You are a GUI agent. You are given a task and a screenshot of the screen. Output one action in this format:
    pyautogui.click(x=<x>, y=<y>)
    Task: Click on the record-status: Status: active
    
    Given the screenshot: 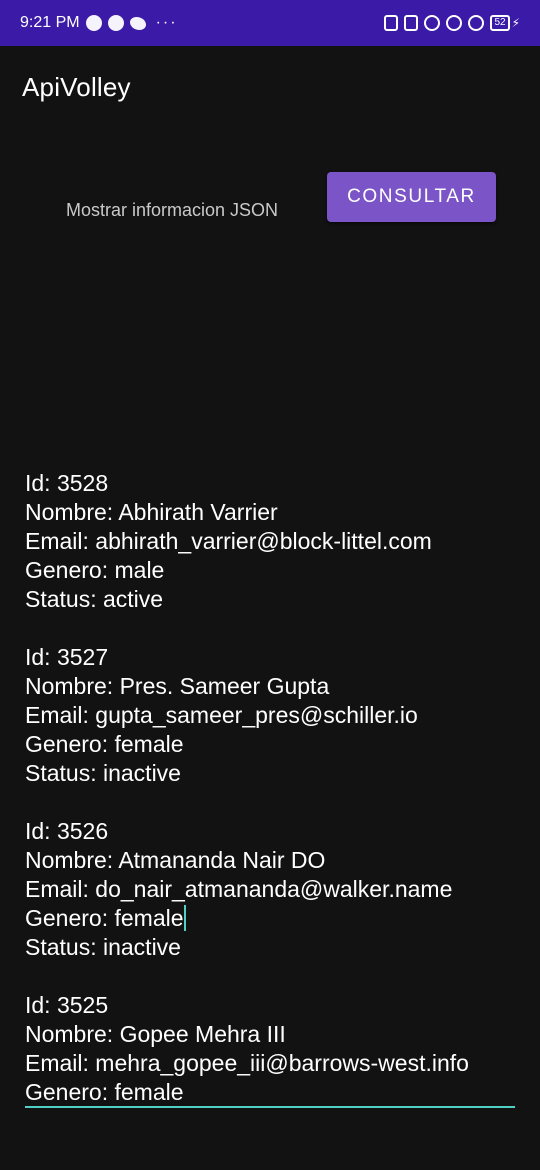 What is the action you would take?
    pyautogui.click(x=94, y=599)
    